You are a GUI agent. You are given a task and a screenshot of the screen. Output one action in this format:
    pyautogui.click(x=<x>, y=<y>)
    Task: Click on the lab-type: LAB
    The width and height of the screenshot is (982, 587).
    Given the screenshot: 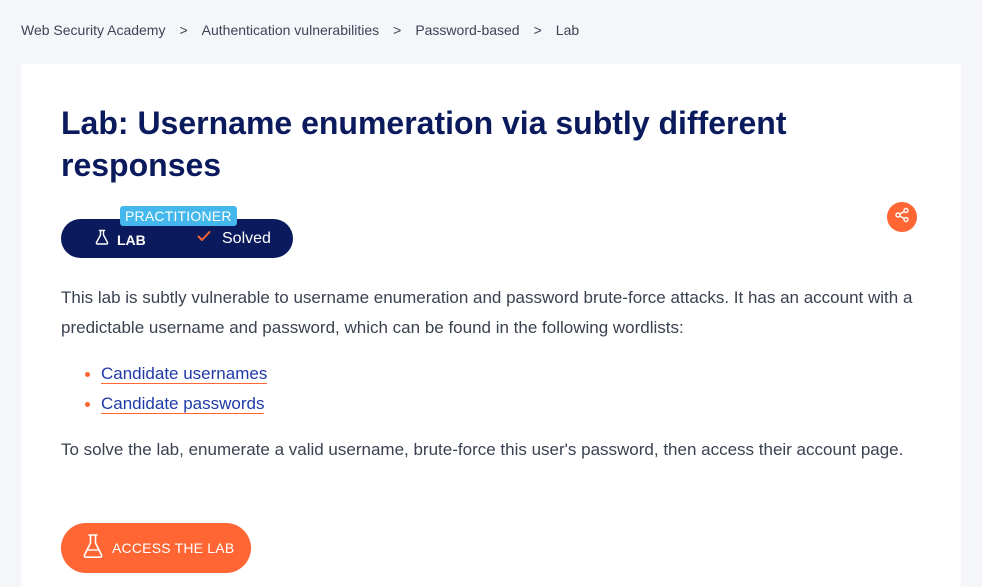 What is the action you would take?
    pyautogui.click(x=120, y=239)
    